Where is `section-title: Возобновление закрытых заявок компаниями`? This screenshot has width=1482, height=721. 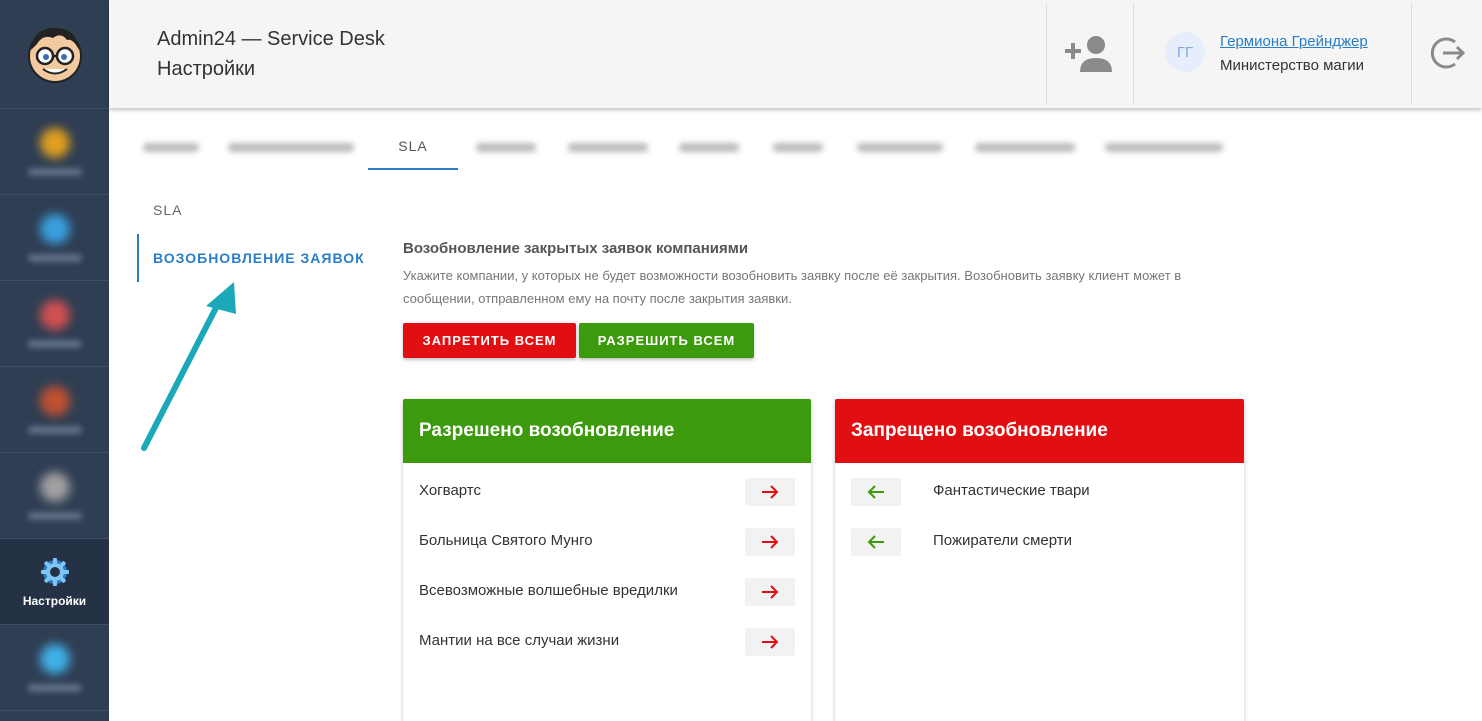
section-title: Возобновление закрытых заявок компаниями is located at coordinates (576, 248).